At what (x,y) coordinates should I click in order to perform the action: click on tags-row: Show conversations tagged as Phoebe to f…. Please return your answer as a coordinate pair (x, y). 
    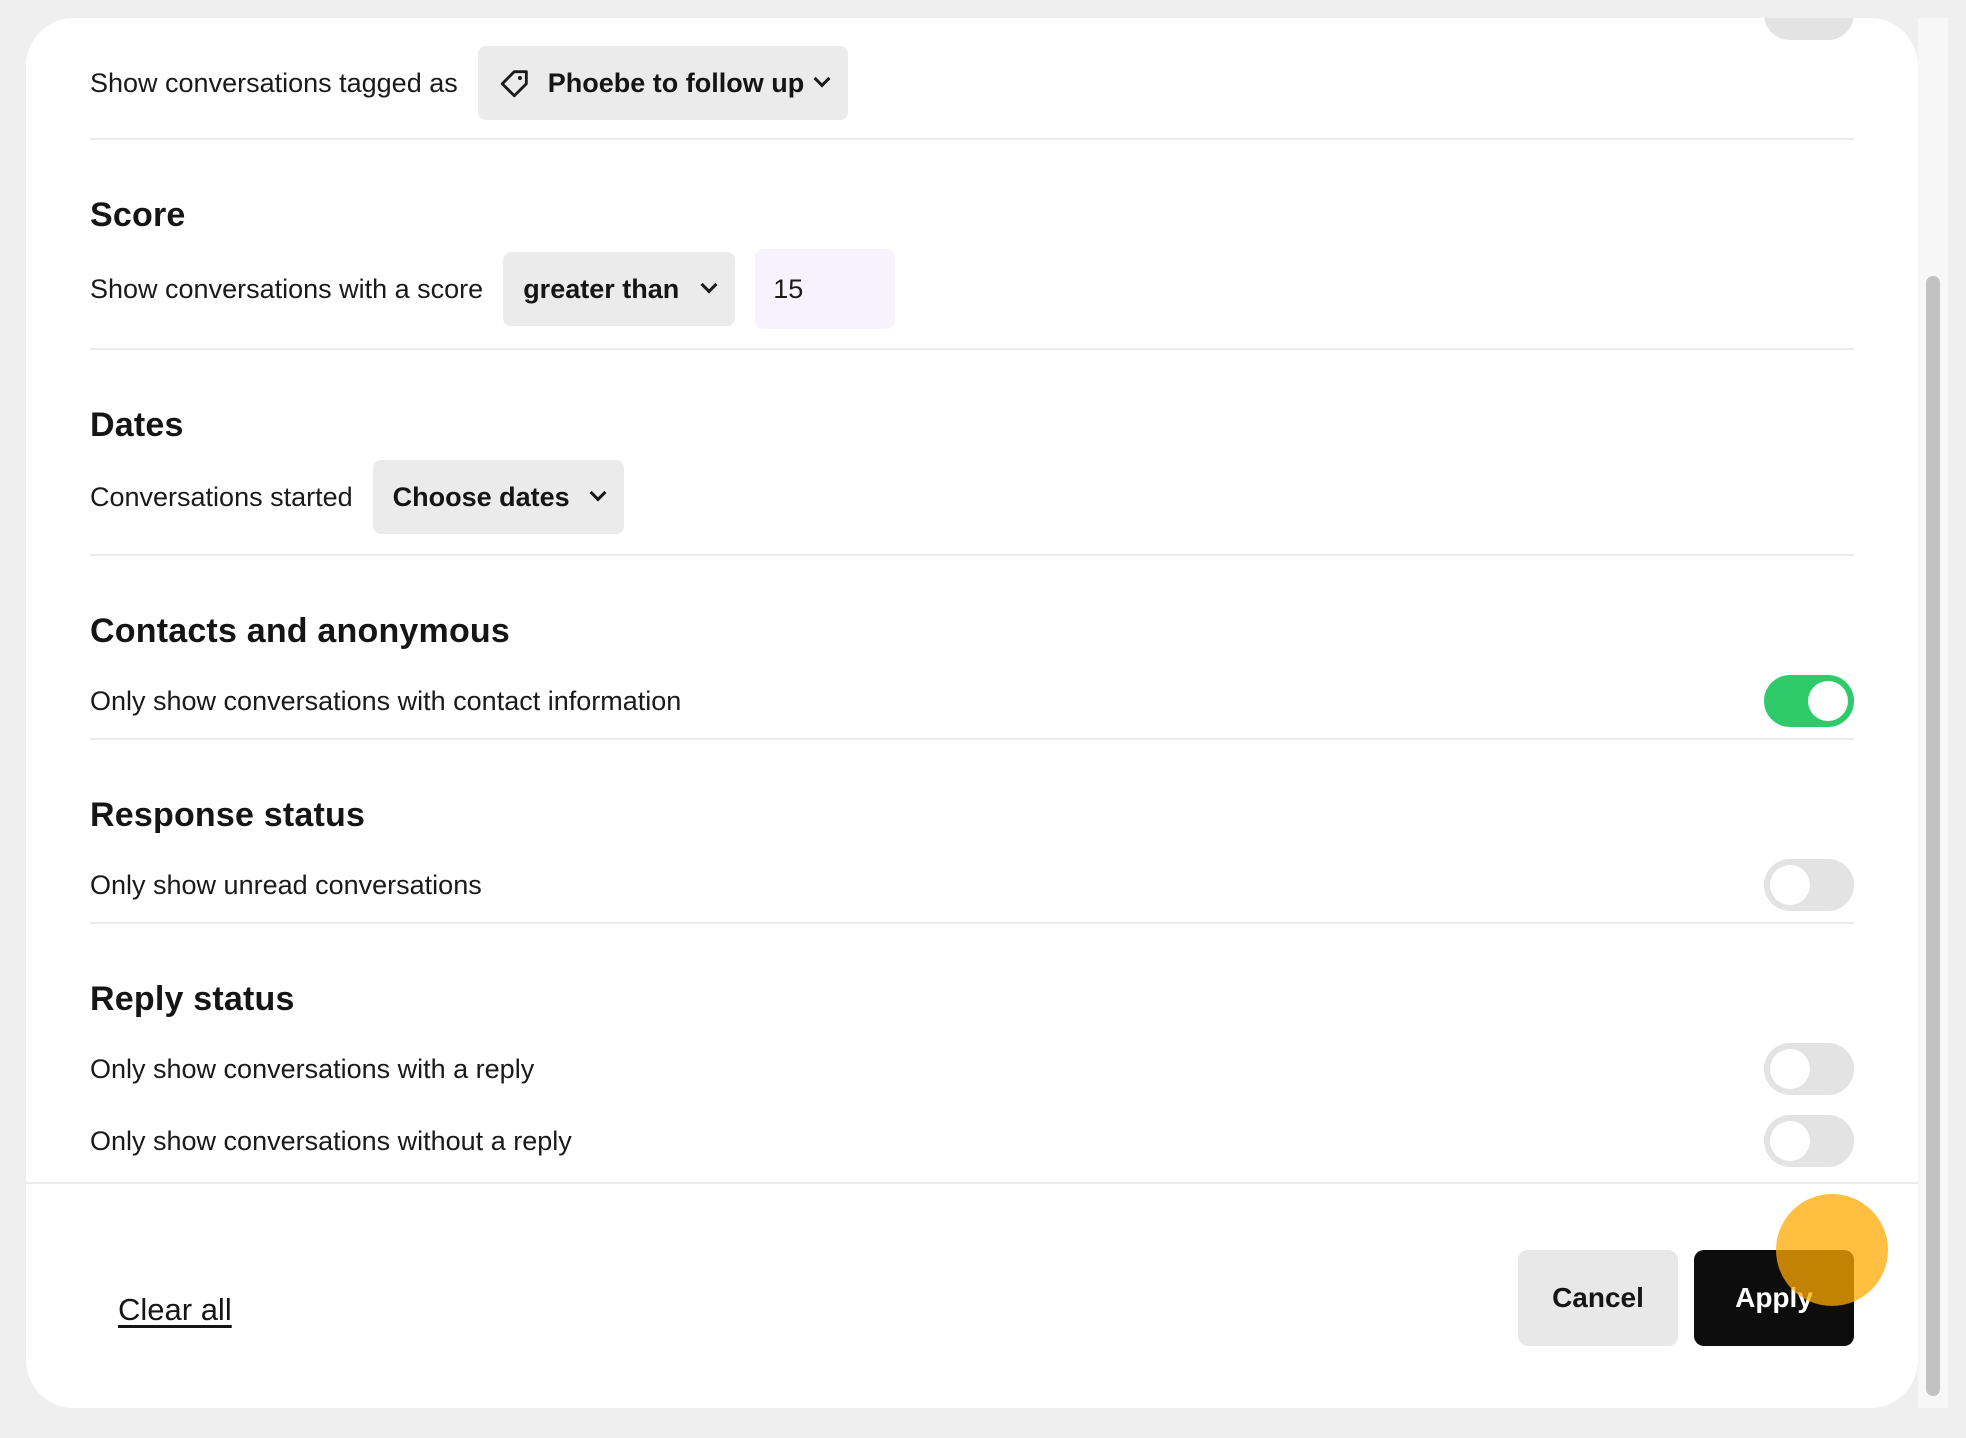
    Looking at the image, I should click on (972, 83).